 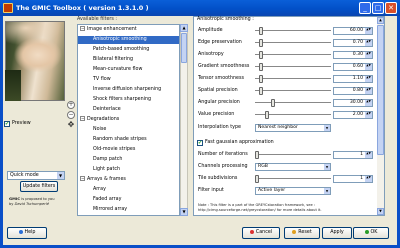 I want to click on iterations-slider-knob, so click(x=257, y=155).